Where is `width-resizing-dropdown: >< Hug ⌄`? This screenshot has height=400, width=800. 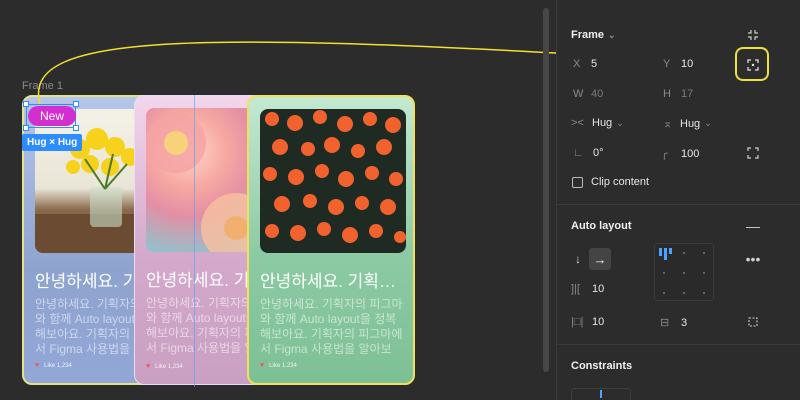
width-resizing-dropdown: >< Hug ⌄ is located at coordinates (597, 123).